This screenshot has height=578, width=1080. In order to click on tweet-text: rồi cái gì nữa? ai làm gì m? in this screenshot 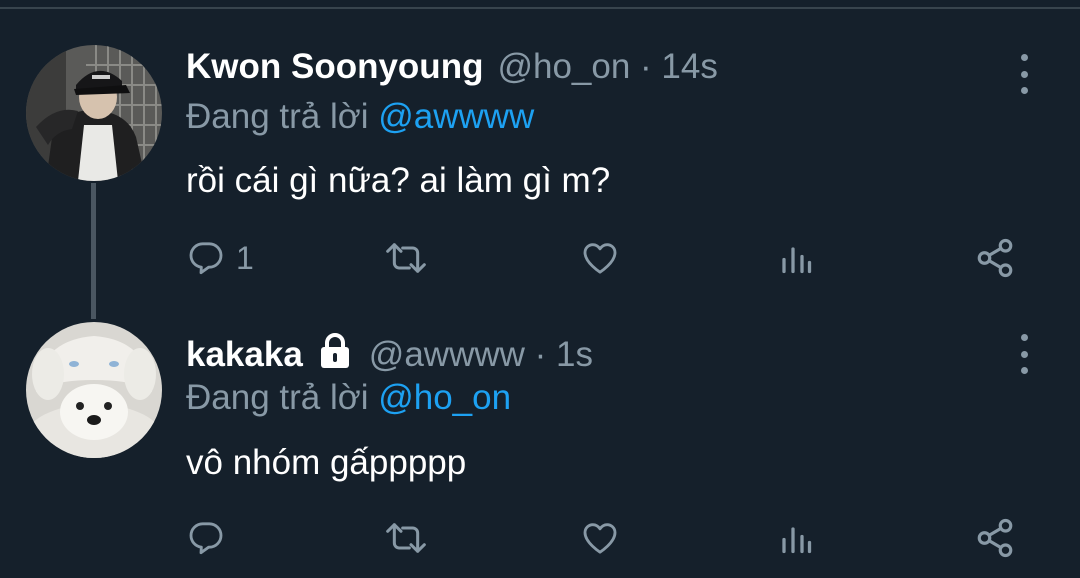, I will do `click(398, 180)`.